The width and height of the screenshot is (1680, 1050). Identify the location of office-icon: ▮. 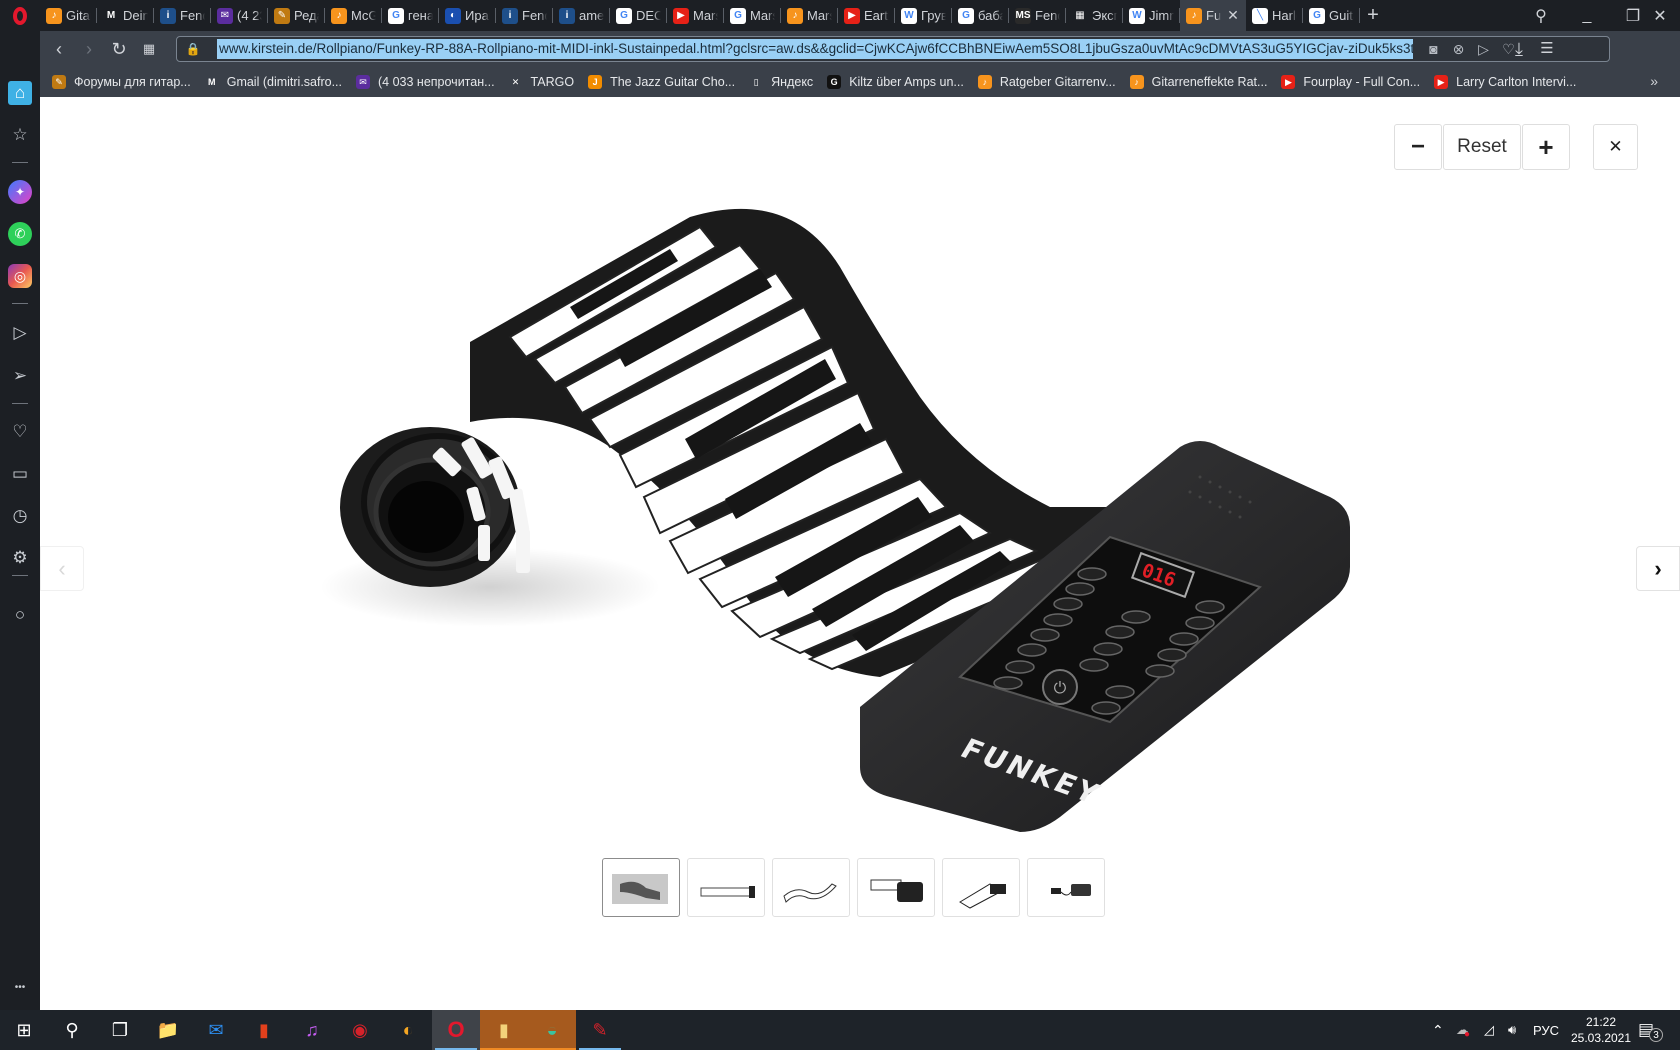
(264, 1030).